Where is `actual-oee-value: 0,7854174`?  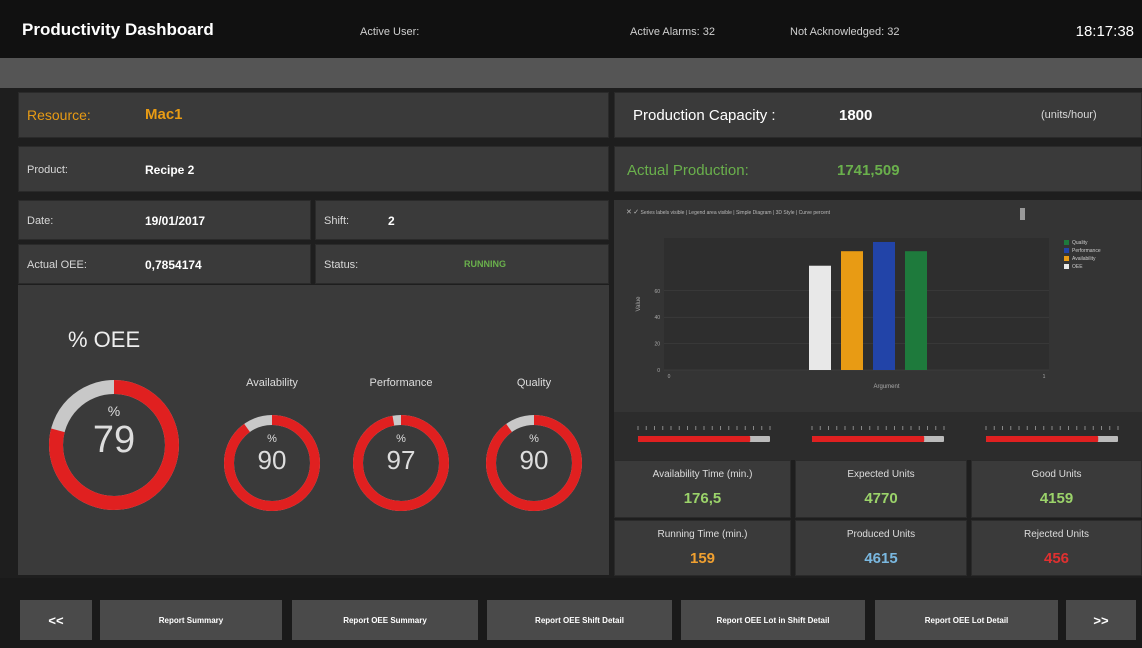
actual-oee-value: 0,7854174 is located at coordinates (173, 265).